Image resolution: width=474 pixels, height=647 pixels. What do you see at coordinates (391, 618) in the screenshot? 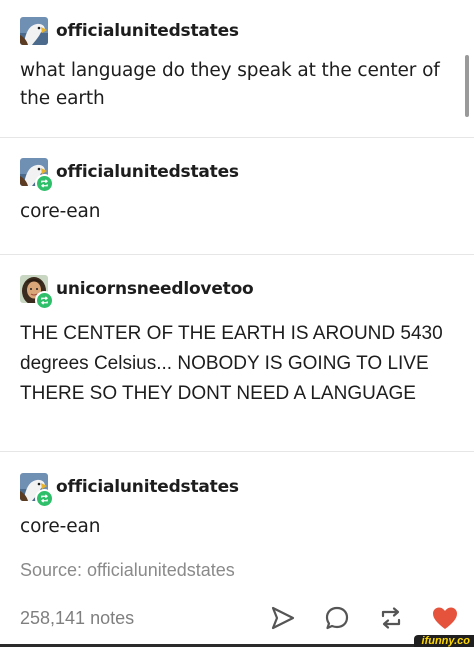
I see `reblog-icon` at bounding box center [391, 618].